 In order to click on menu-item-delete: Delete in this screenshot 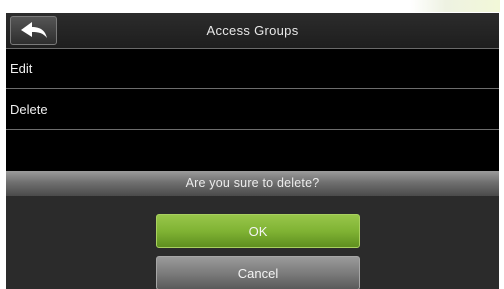, I will do `click(252, 109)`.